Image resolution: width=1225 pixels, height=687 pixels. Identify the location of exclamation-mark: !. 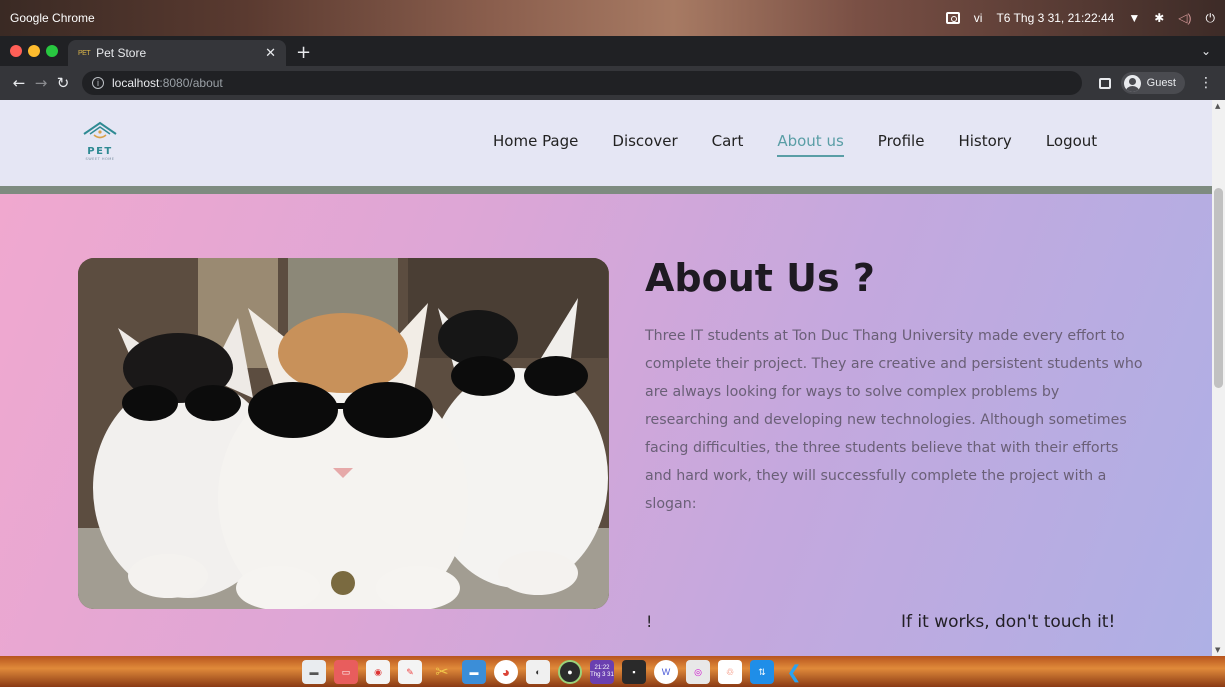
(649, 621).